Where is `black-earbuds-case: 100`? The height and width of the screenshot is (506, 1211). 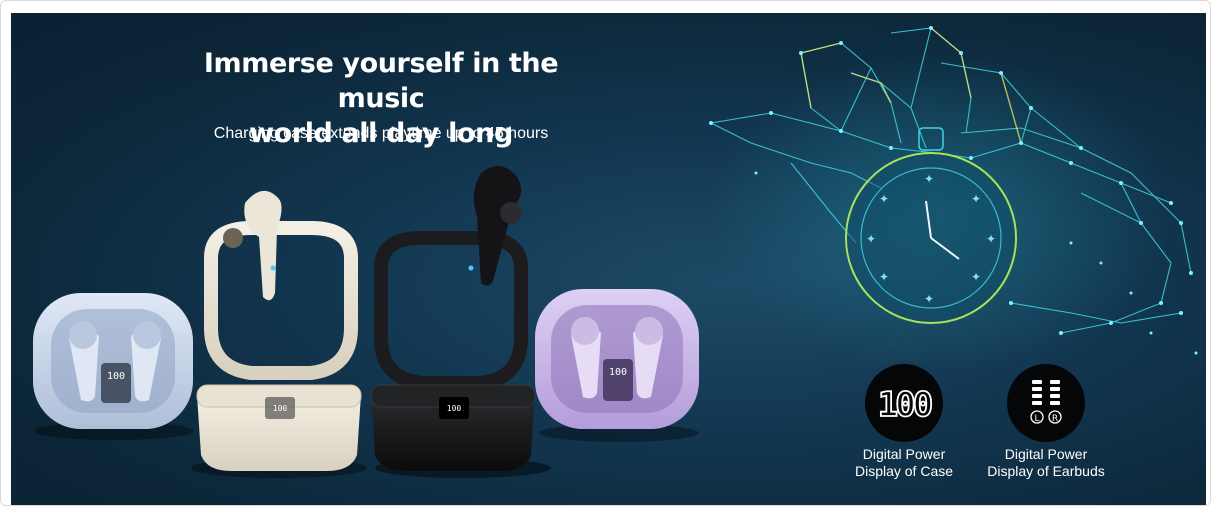
black-earbuds-case: 100 is located at coordinates (460, 321).